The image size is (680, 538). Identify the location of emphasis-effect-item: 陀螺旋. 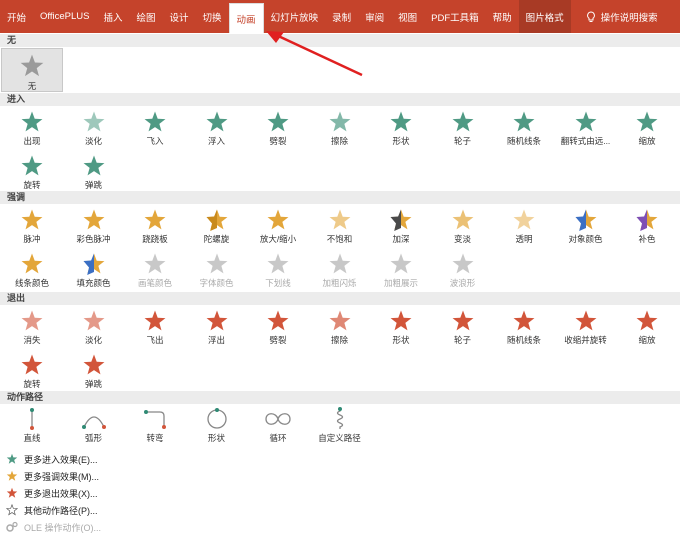
(217, 226).